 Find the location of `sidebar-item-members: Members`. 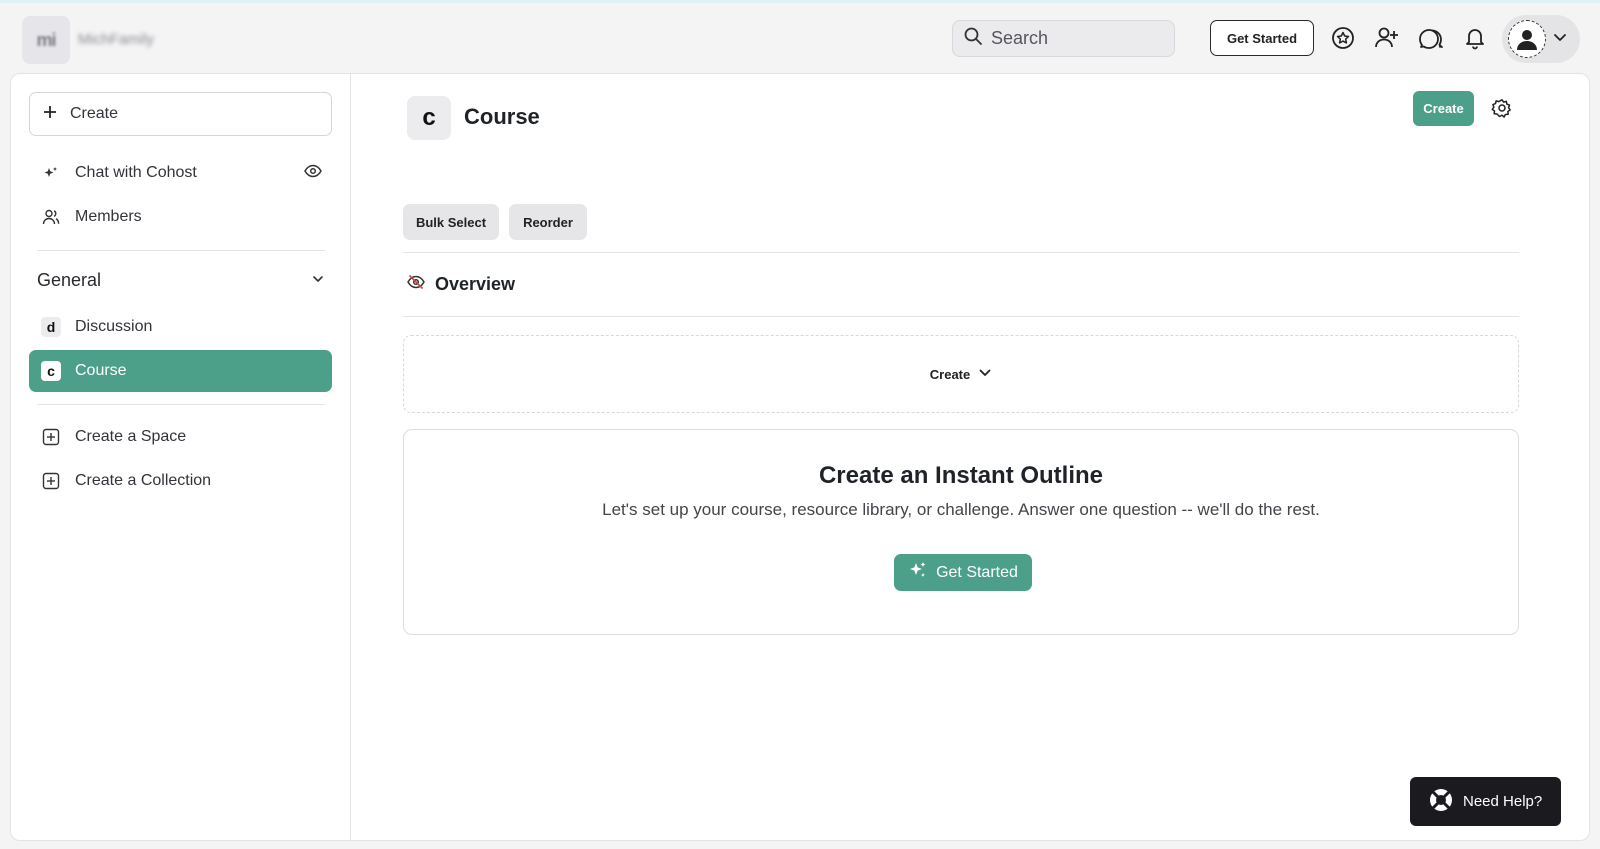

sidebar-item-members: Members is located at coordinates (180, 217).